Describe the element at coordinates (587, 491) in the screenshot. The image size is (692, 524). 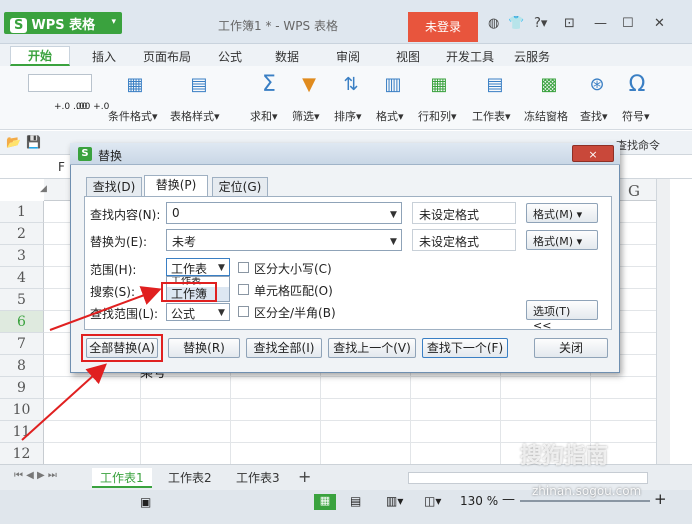
I see `watermark-url: zhinan.sogou.com` at that location.